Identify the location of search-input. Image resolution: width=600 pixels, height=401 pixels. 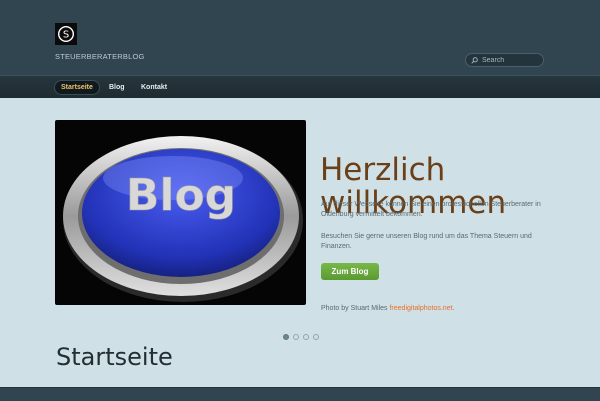
(510, 60).